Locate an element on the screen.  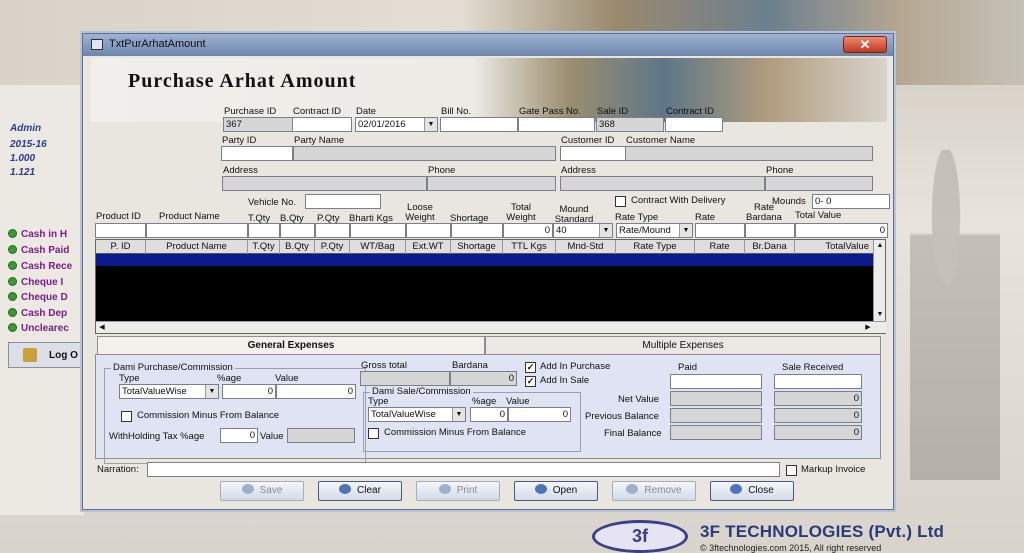
gross-total-input is located at coordinates (405, 378).